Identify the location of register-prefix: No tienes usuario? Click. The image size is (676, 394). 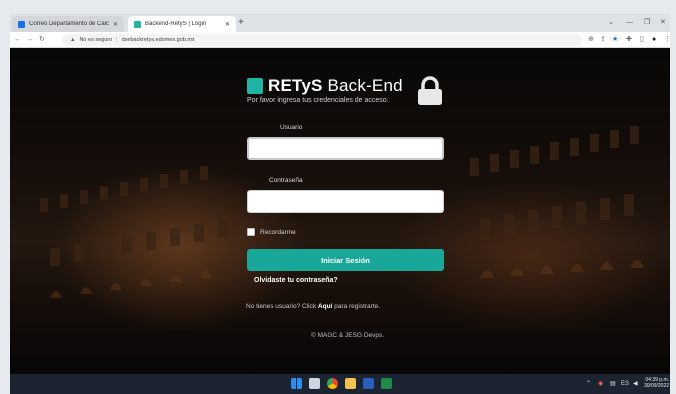
(282, 306).